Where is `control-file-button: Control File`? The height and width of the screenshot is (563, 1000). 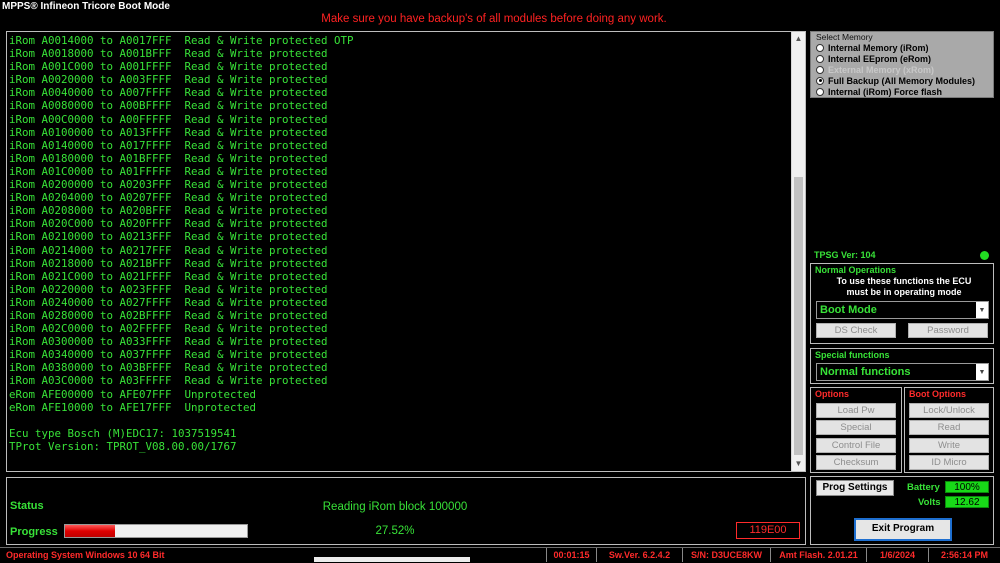
control-file-button: Control File is located at coordinates (856, 445).